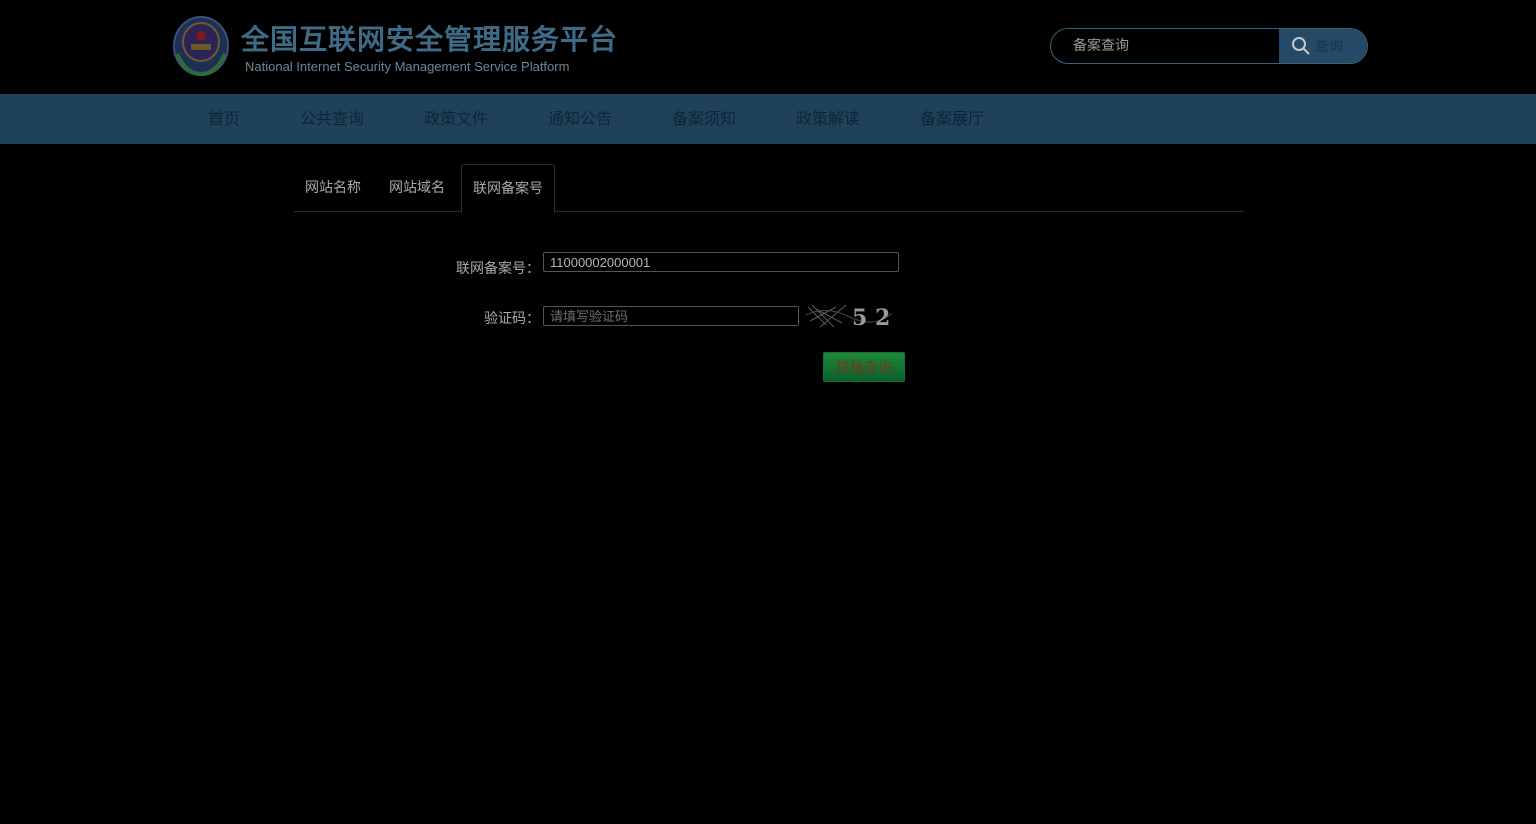 This screenshot has height=824, width=1536. What do you see at coordinates (430, 39) in the screenshot?
I see `site-title: 全国互联网安全管理服务平台` at bounding box center [430, 39].